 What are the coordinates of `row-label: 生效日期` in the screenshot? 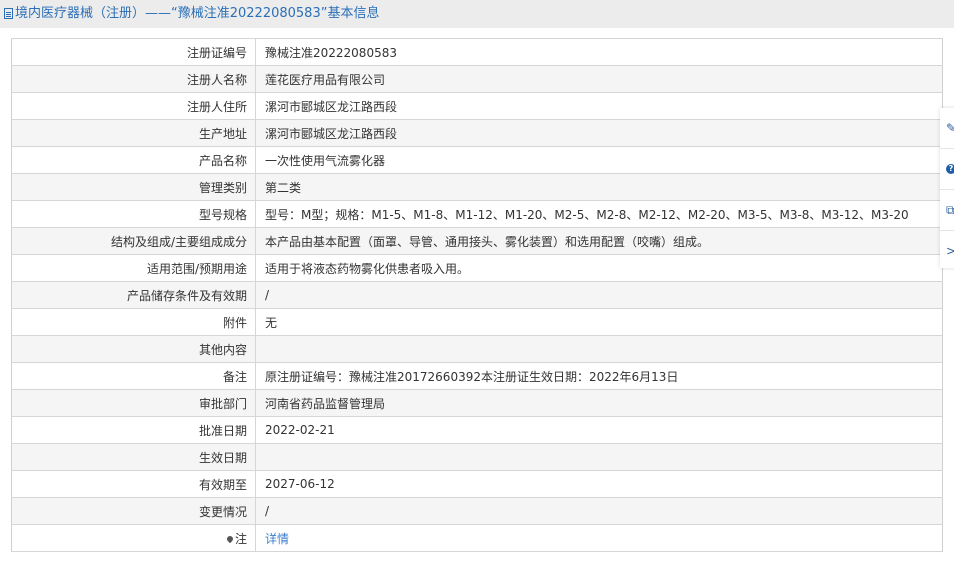 It's located at (133, 457).